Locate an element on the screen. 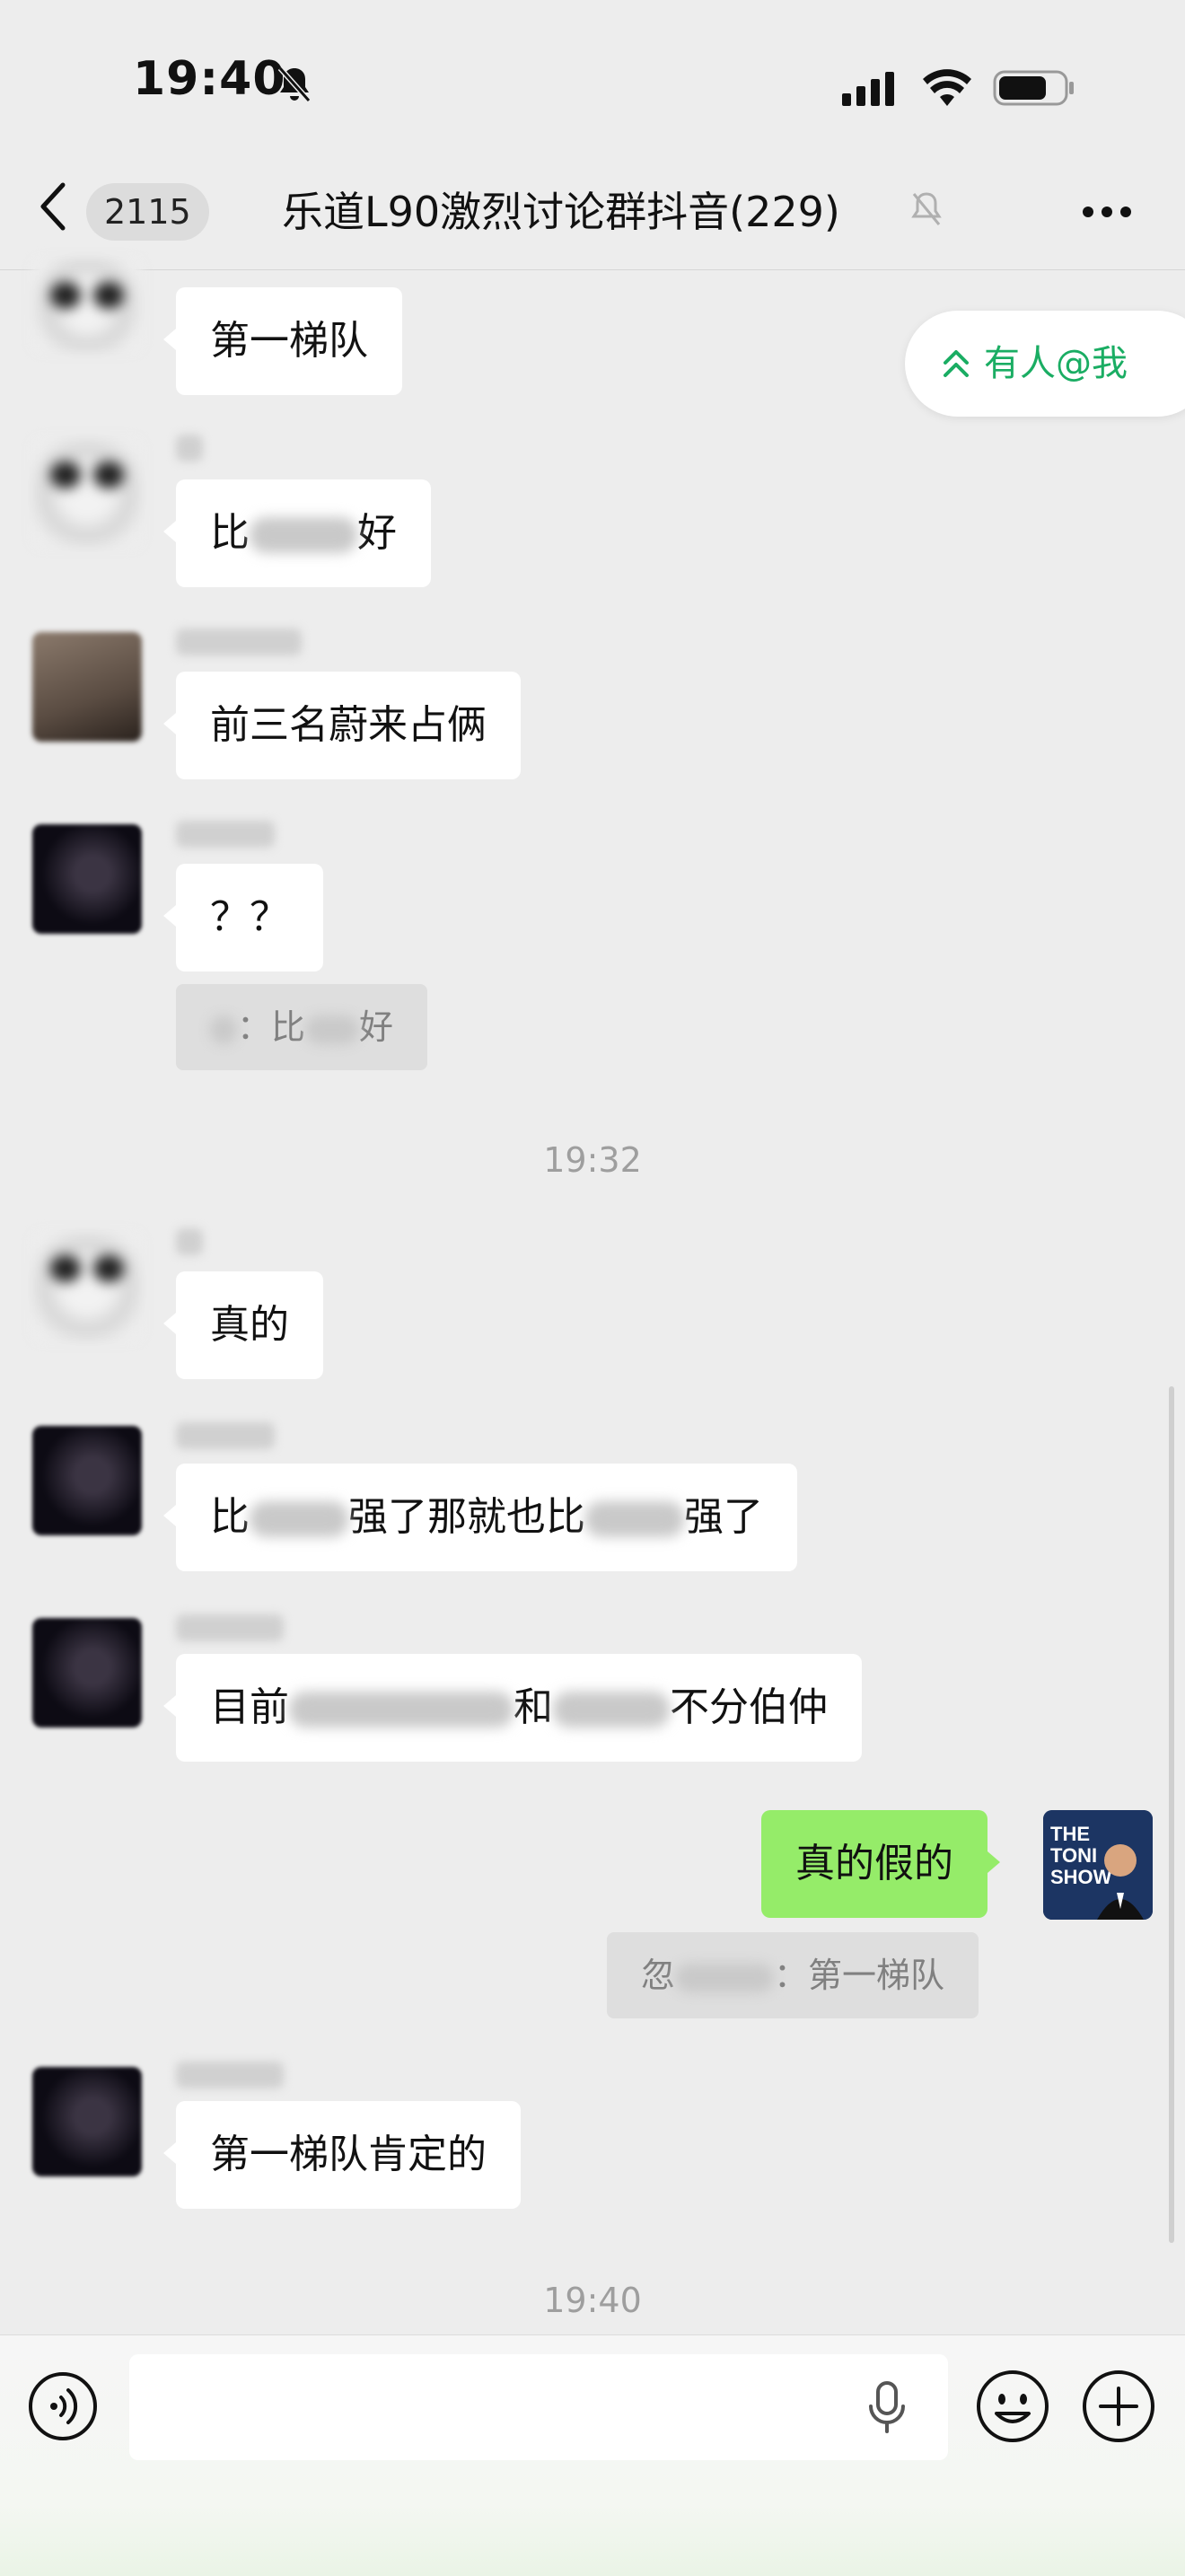 Image resolution: width=1185 pixels, height=2576 pixels. svg-text: THE is located at coordinates (1070, 1834).